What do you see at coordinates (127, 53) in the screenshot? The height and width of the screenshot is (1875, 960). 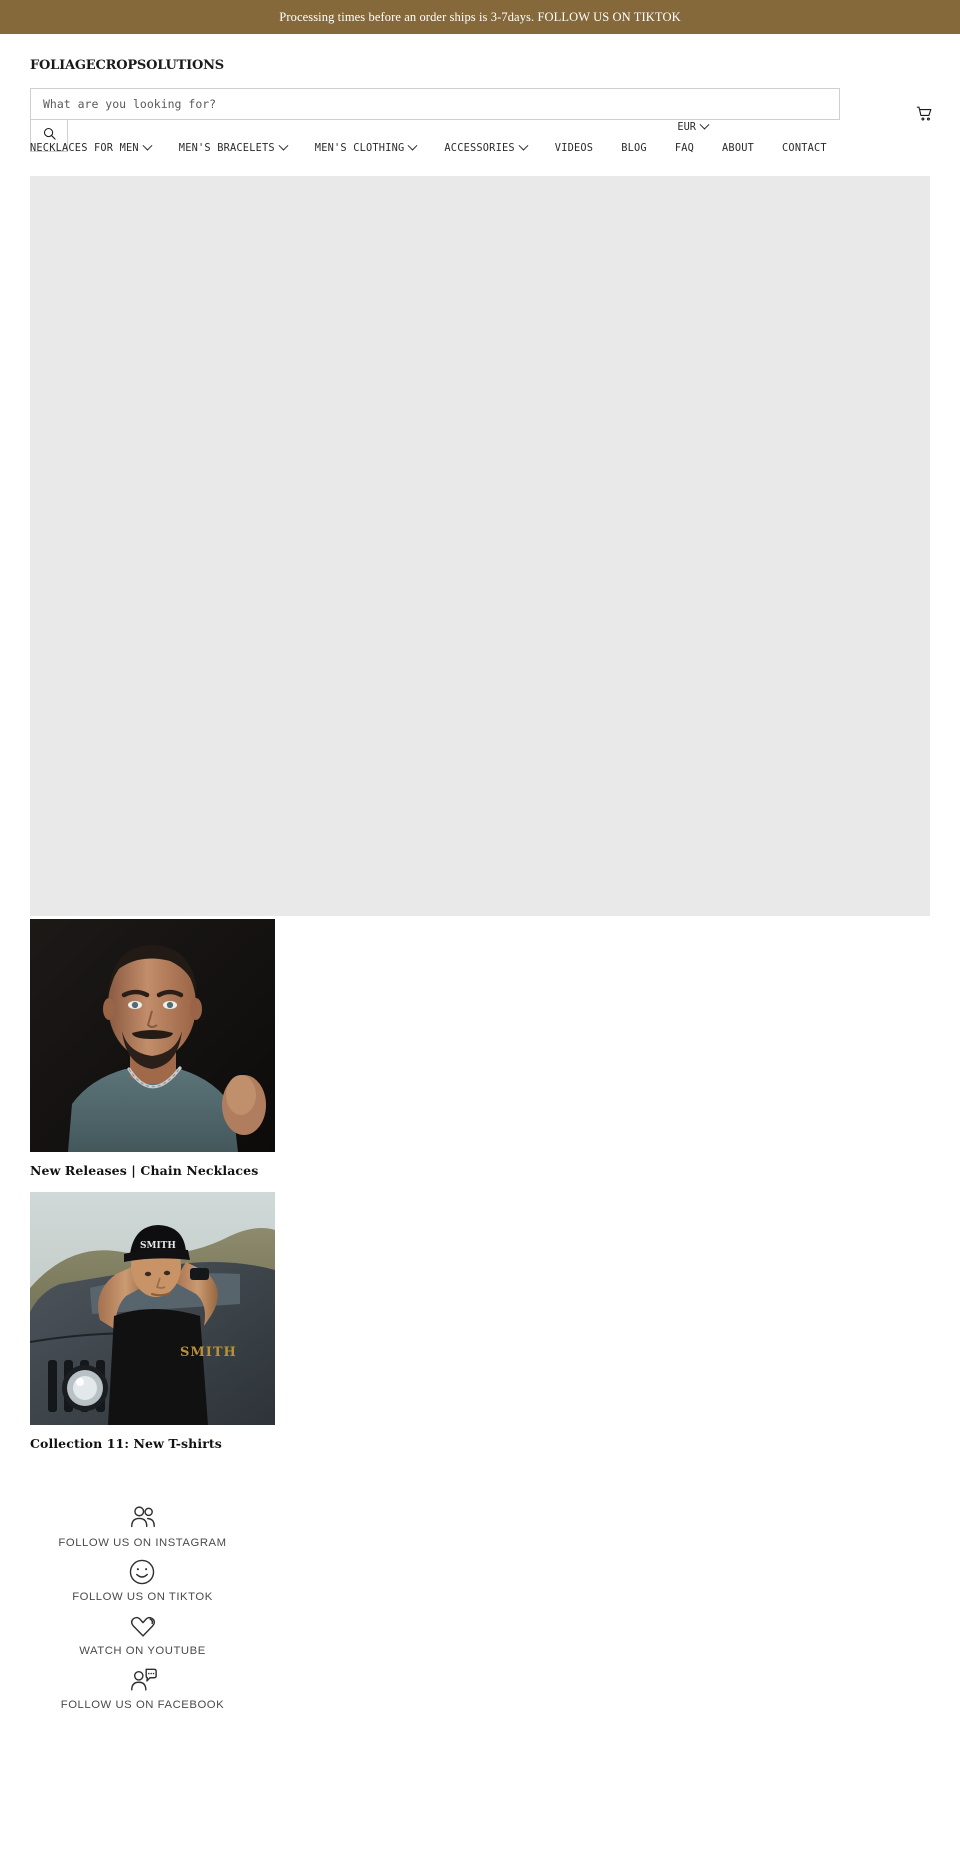 I see `site-logo: FOLIAGECROPSOLUTIONS` at bounding box center [127, 53].